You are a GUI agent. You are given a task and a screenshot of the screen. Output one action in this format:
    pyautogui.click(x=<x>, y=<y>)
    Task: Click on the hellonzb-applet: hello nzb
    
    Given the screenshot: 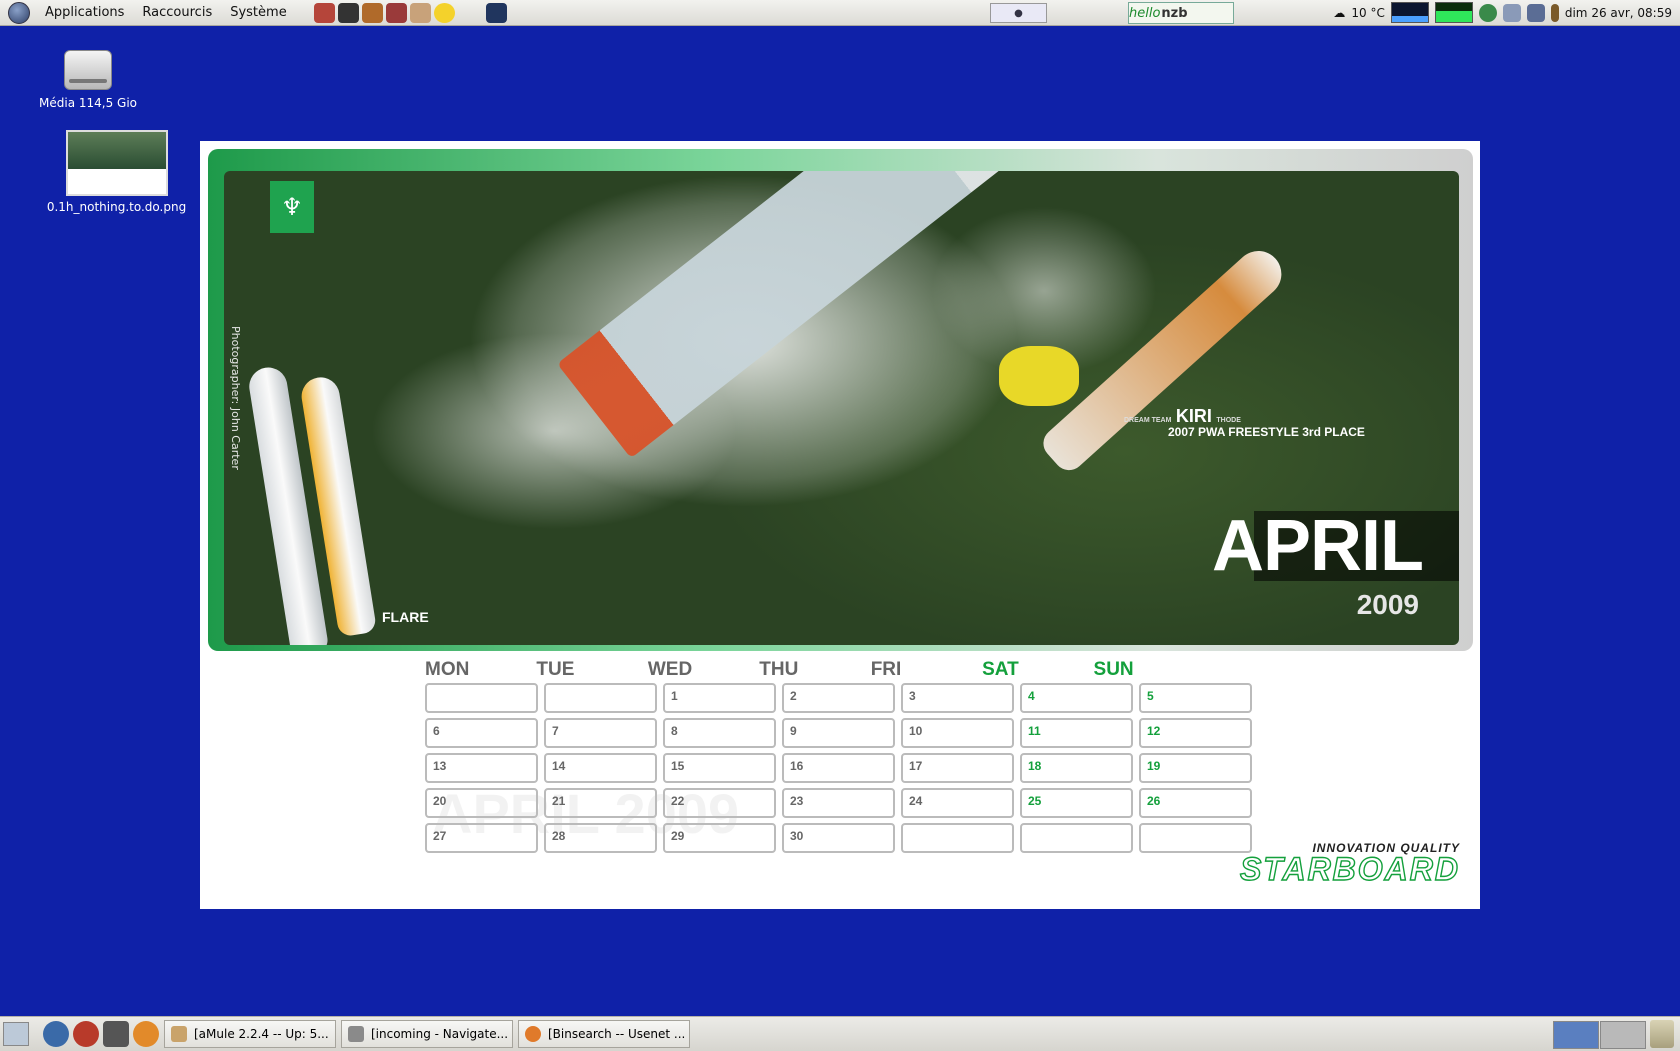 What is the action you would take?
    pyautogui.click(x=1181, y=13)
    